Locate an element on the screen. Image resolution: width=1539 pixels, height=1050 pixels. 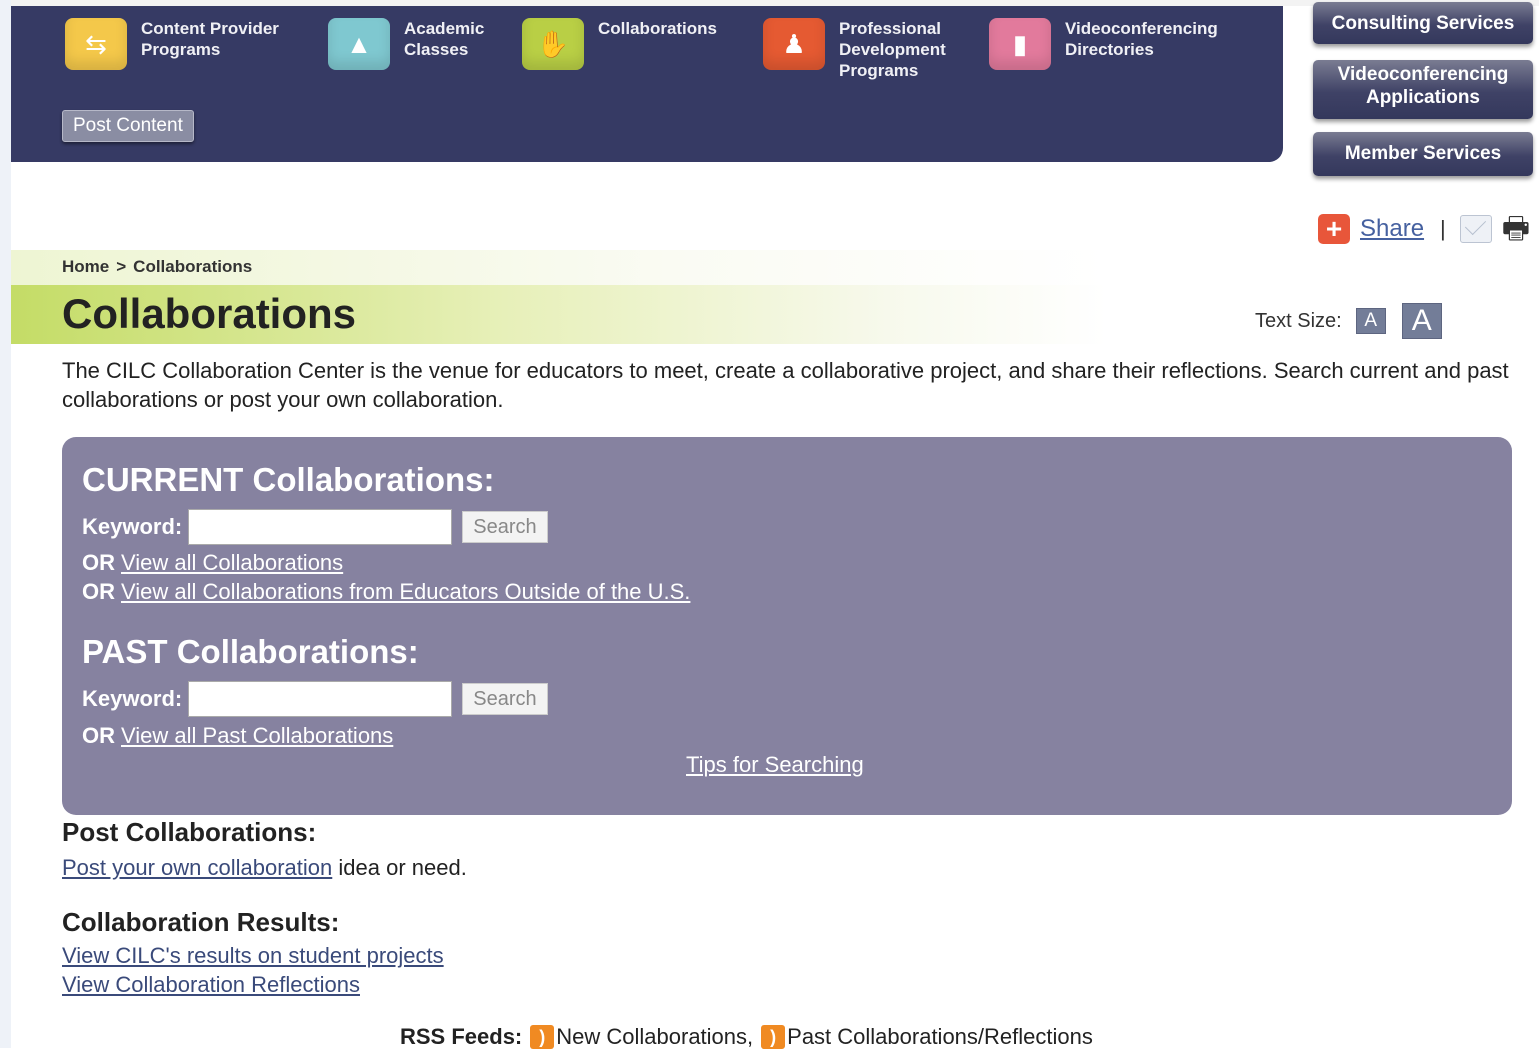
post-suffix-text: idea or need. is located at coordinates (402, 867).